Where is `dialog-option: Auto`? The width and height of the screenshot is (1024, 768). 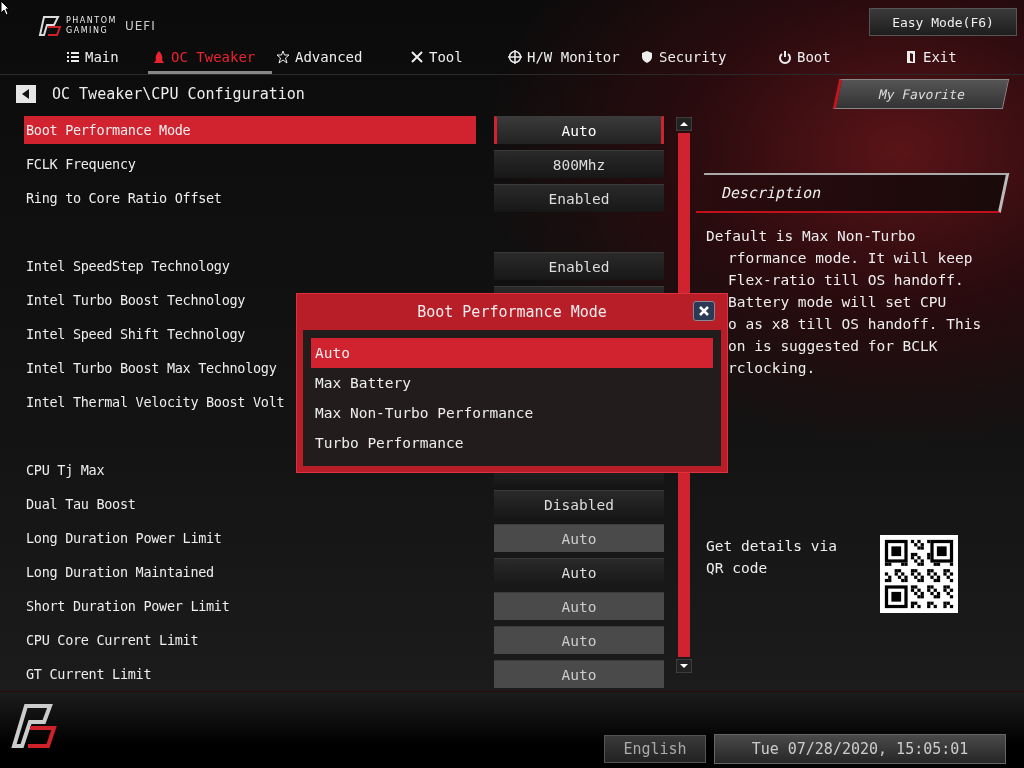
dialog-option: Auto is located at coordinates (512, 353).